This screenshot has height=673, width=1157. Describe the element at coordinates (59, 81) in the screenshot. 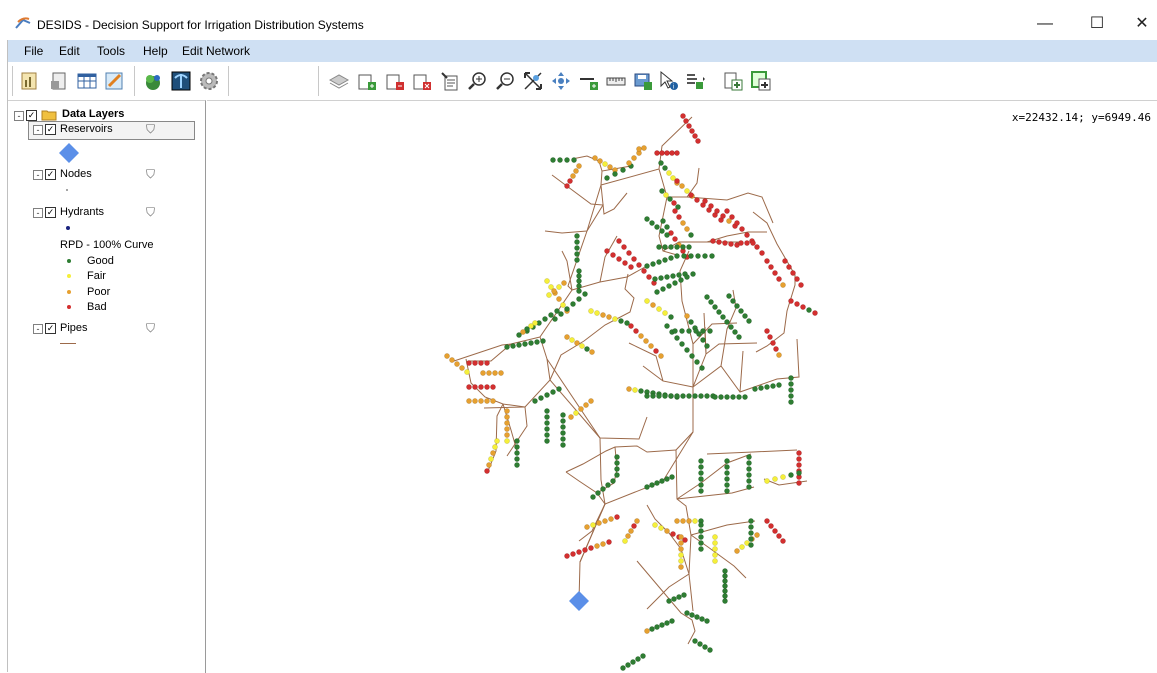

I see `report-icon` at that location.